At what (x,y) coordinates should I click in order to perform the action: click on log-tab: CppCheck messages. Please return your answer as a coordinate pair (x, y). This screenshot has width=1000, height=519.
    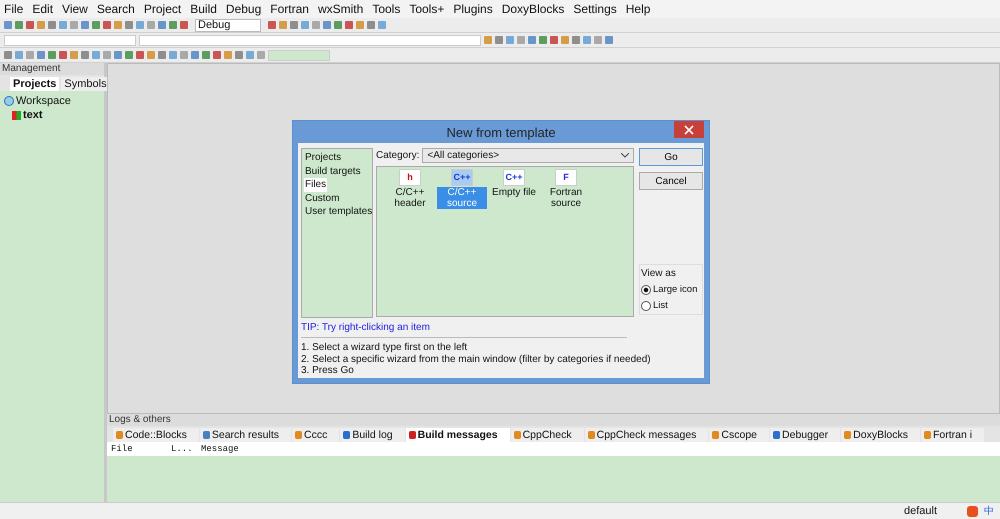
    Looking at the image, I should click on (646, 435).